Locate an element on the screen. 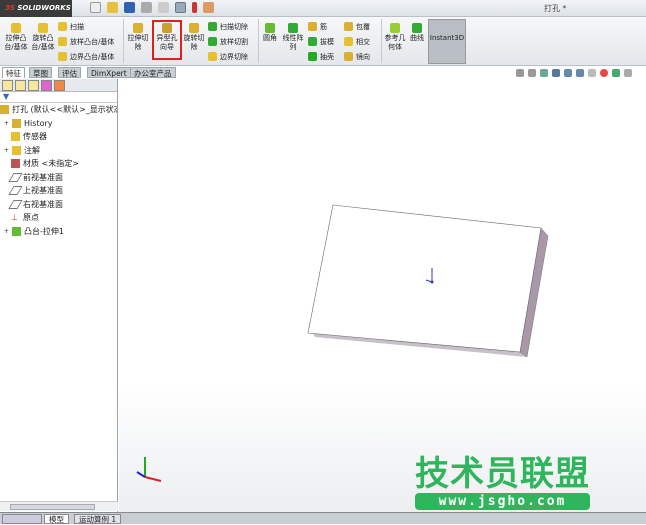  wrap-icon is located at coordinates (348, 26).